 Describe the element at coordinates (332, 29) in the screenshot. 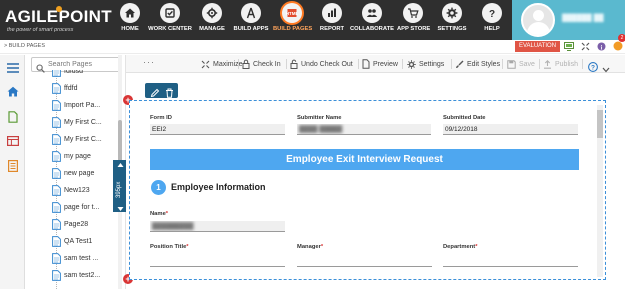

I see `nav-report-label: REPORT` at that location.